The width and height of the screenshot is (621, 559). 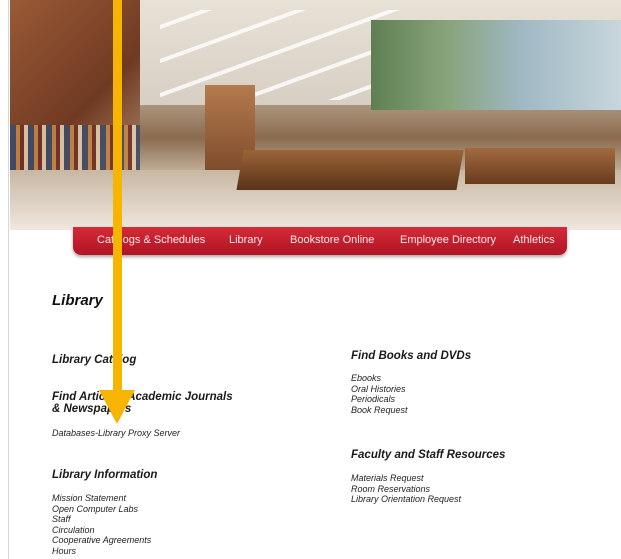 I want to click on nav-item-athletics: Athletics, so click(x=534, y=240).